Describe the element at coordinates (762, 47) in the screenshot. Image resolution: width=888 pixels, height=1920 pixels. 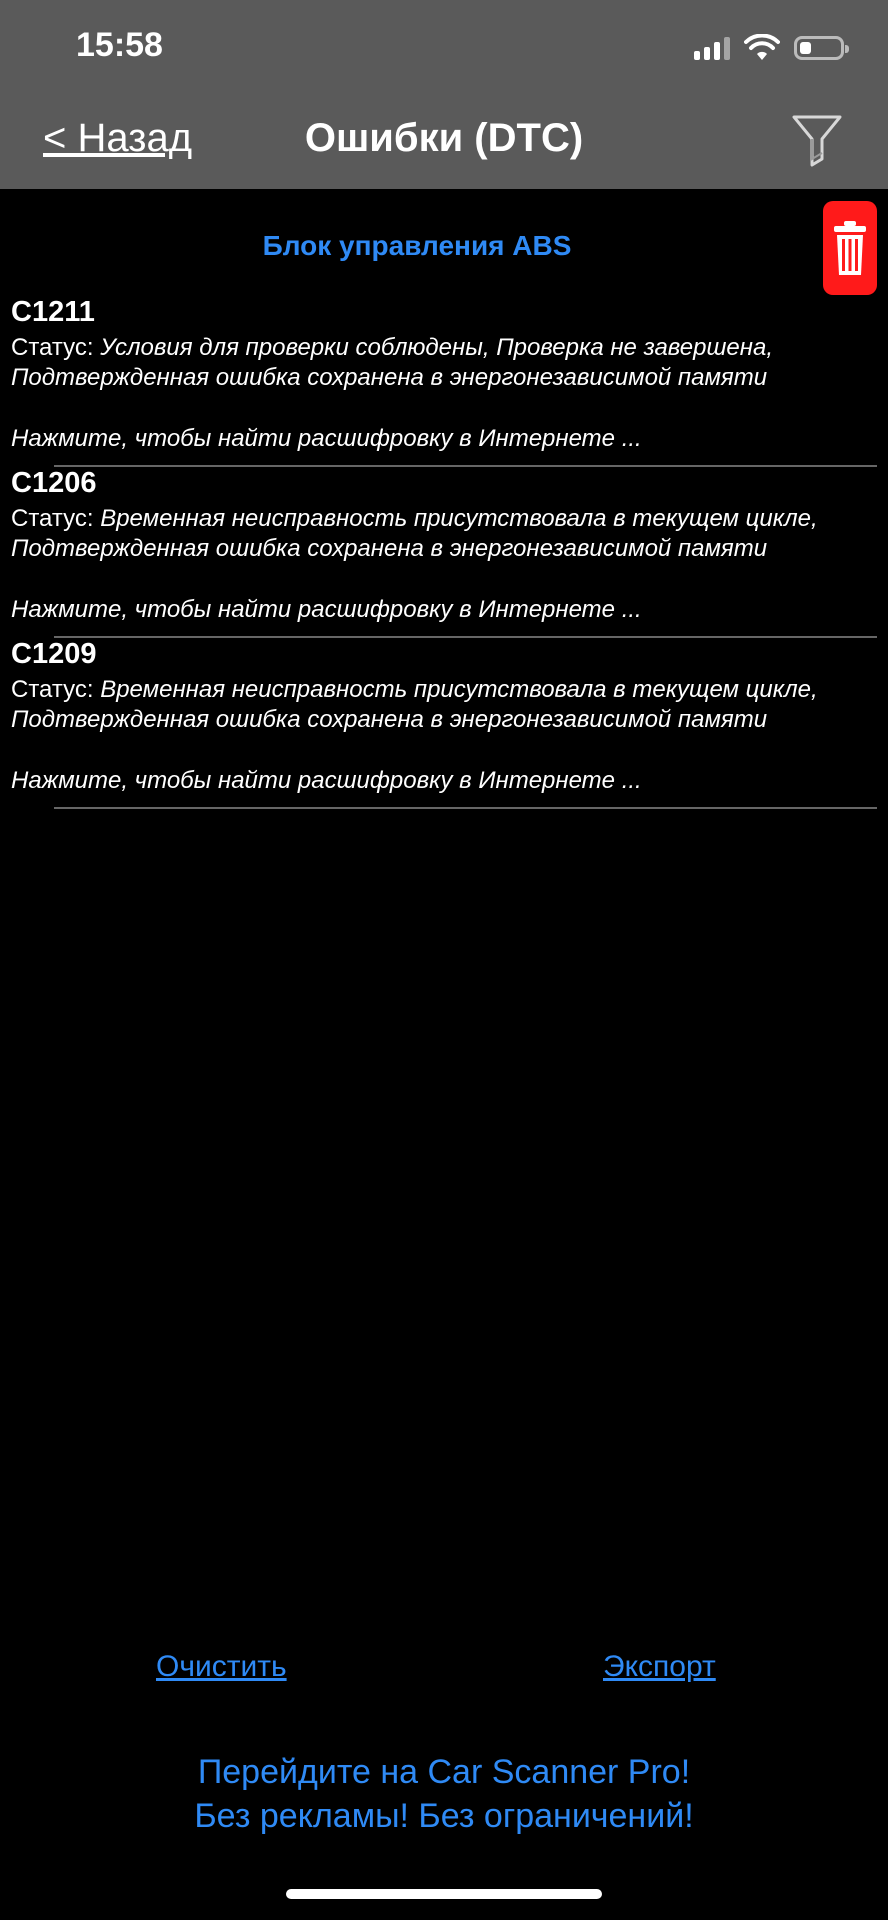
I see `wifi-icon` at that location.